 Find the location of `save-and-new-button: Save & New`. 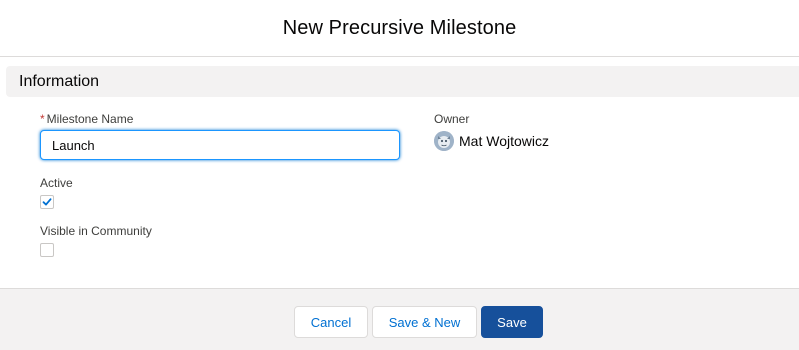

save-and-new-button: Save & New is located at coordinates (424, 322).